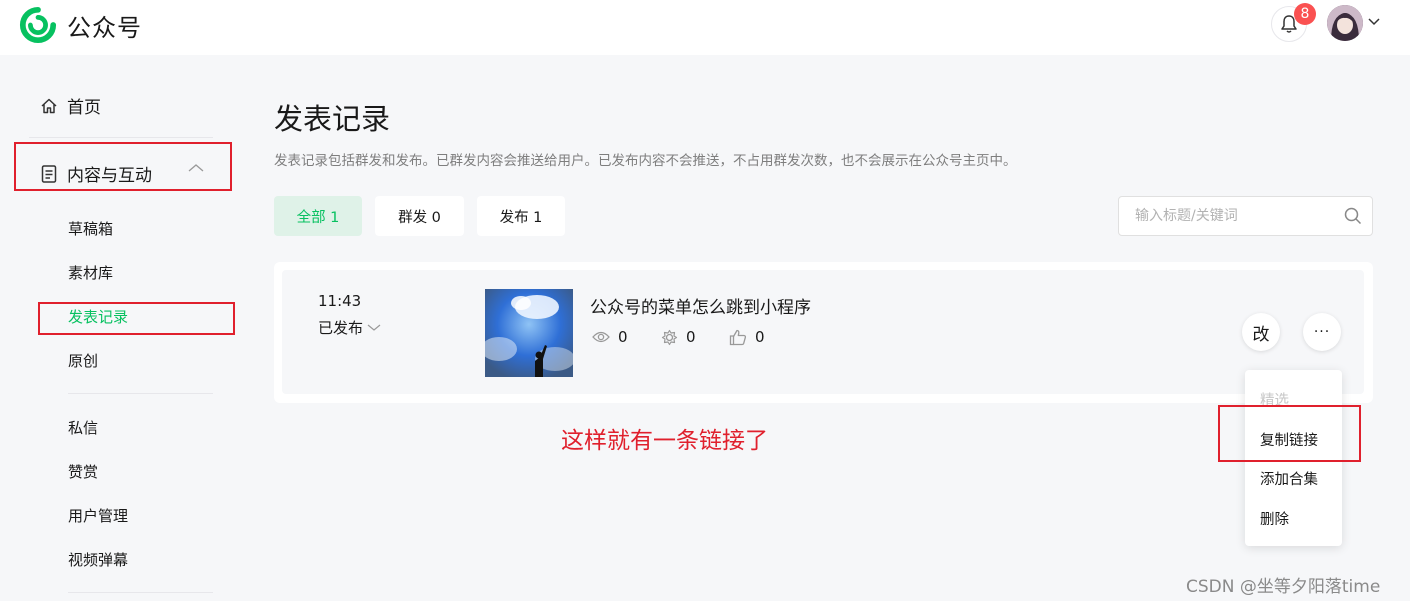  Describe the element at coordinates (49, 105) in the screenshot. I see `home-icon` at that location.